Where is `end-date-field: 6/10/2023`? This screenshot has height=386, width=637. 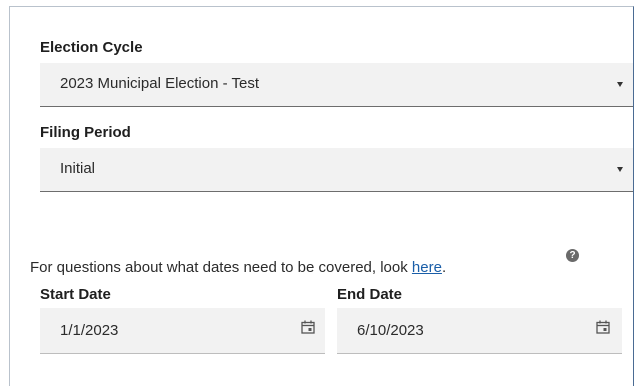
end-date-field: 6/10/2023 is located at coordinates (479, 331).